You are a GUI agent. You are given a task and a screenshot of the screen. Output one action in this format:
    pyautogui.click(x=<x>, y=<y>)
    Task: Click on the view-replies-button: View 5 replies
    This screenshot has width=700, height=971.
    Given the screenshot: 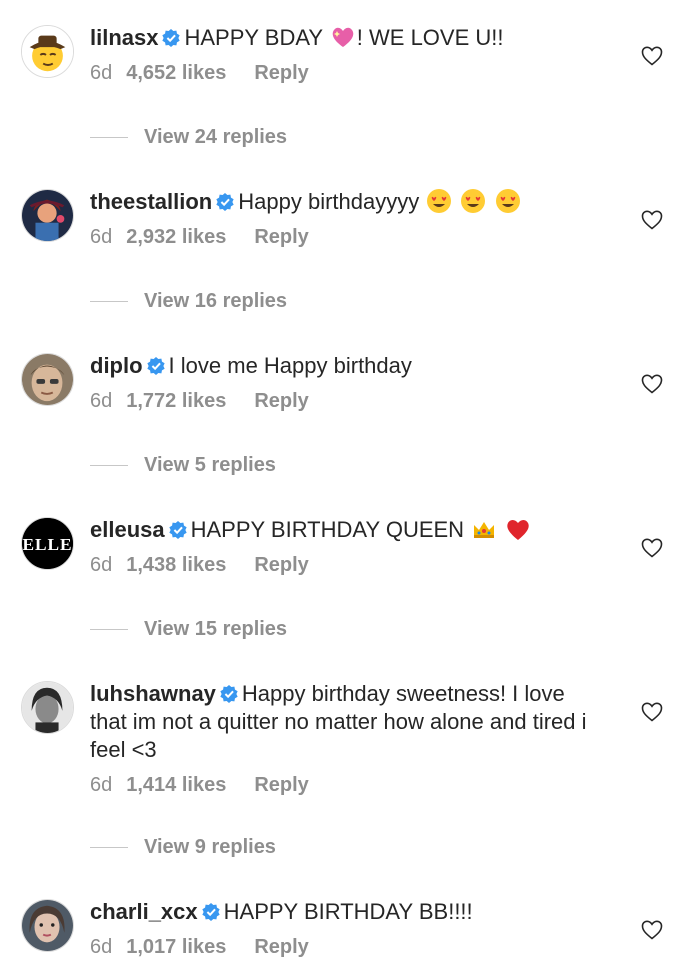 What is the action you would take?
    pyautogui.click(x=183, y=465)
    